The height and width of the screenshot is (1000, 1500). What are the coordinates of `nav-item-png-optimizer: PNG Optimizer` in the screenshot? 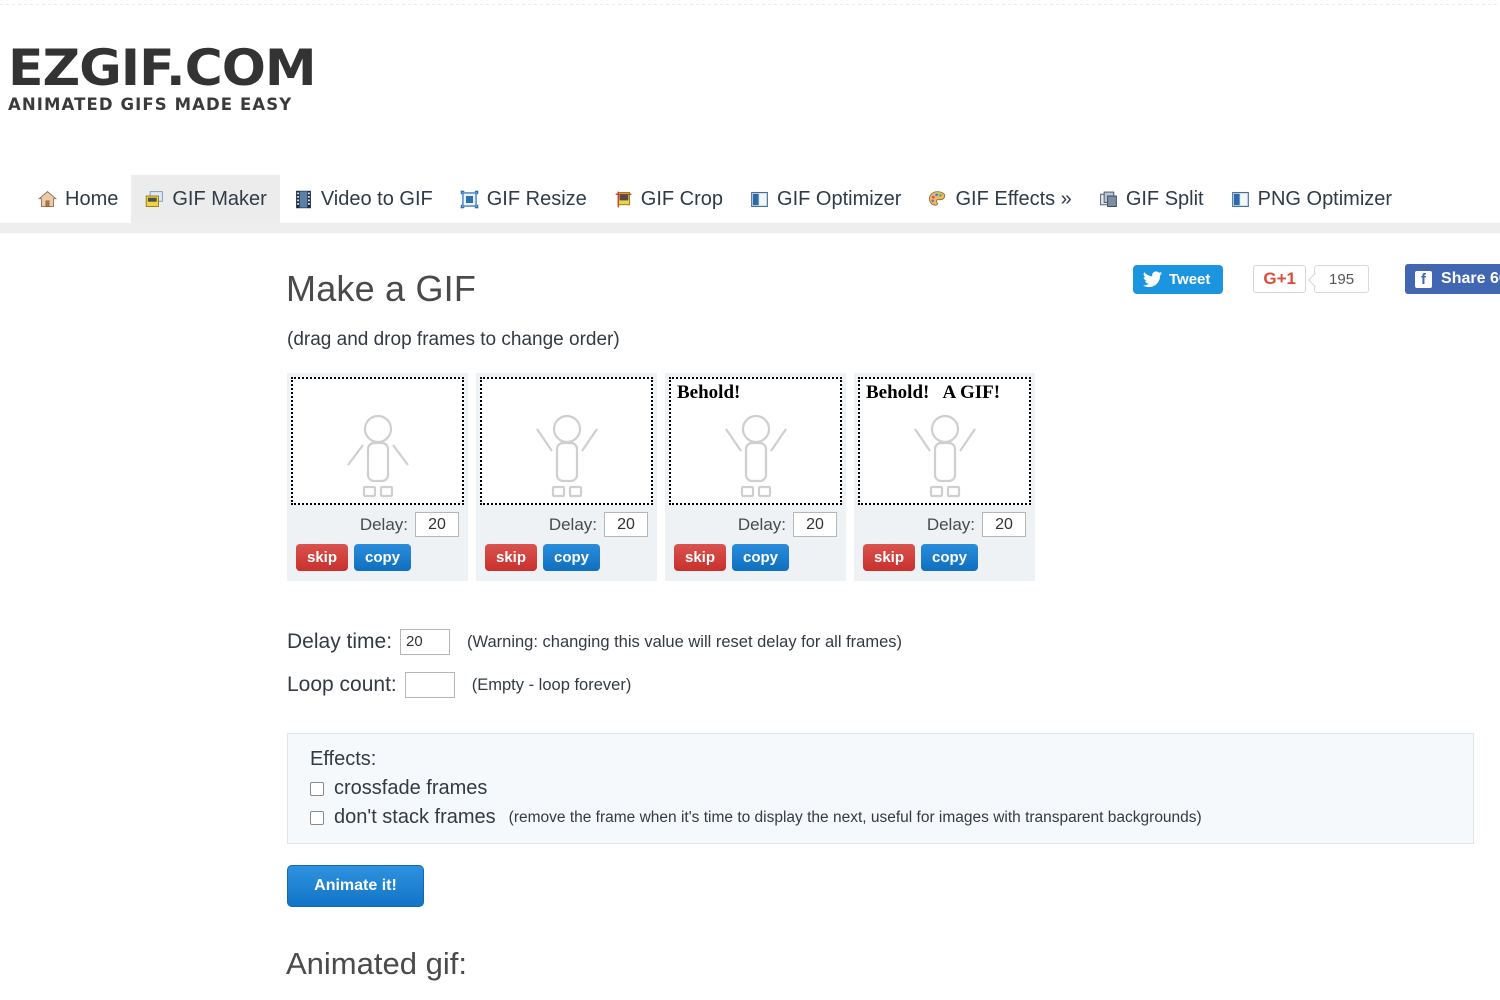 It's located at (1311, 199).